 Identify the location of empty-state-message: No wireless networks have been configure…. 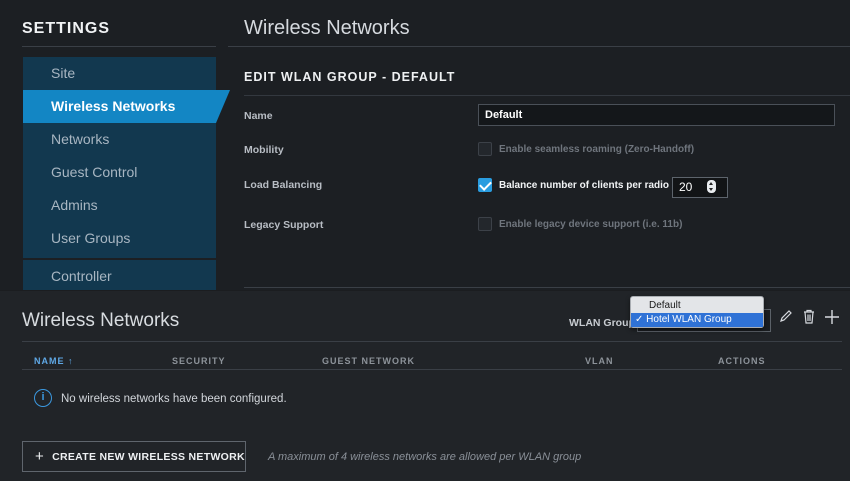
(174, 399).